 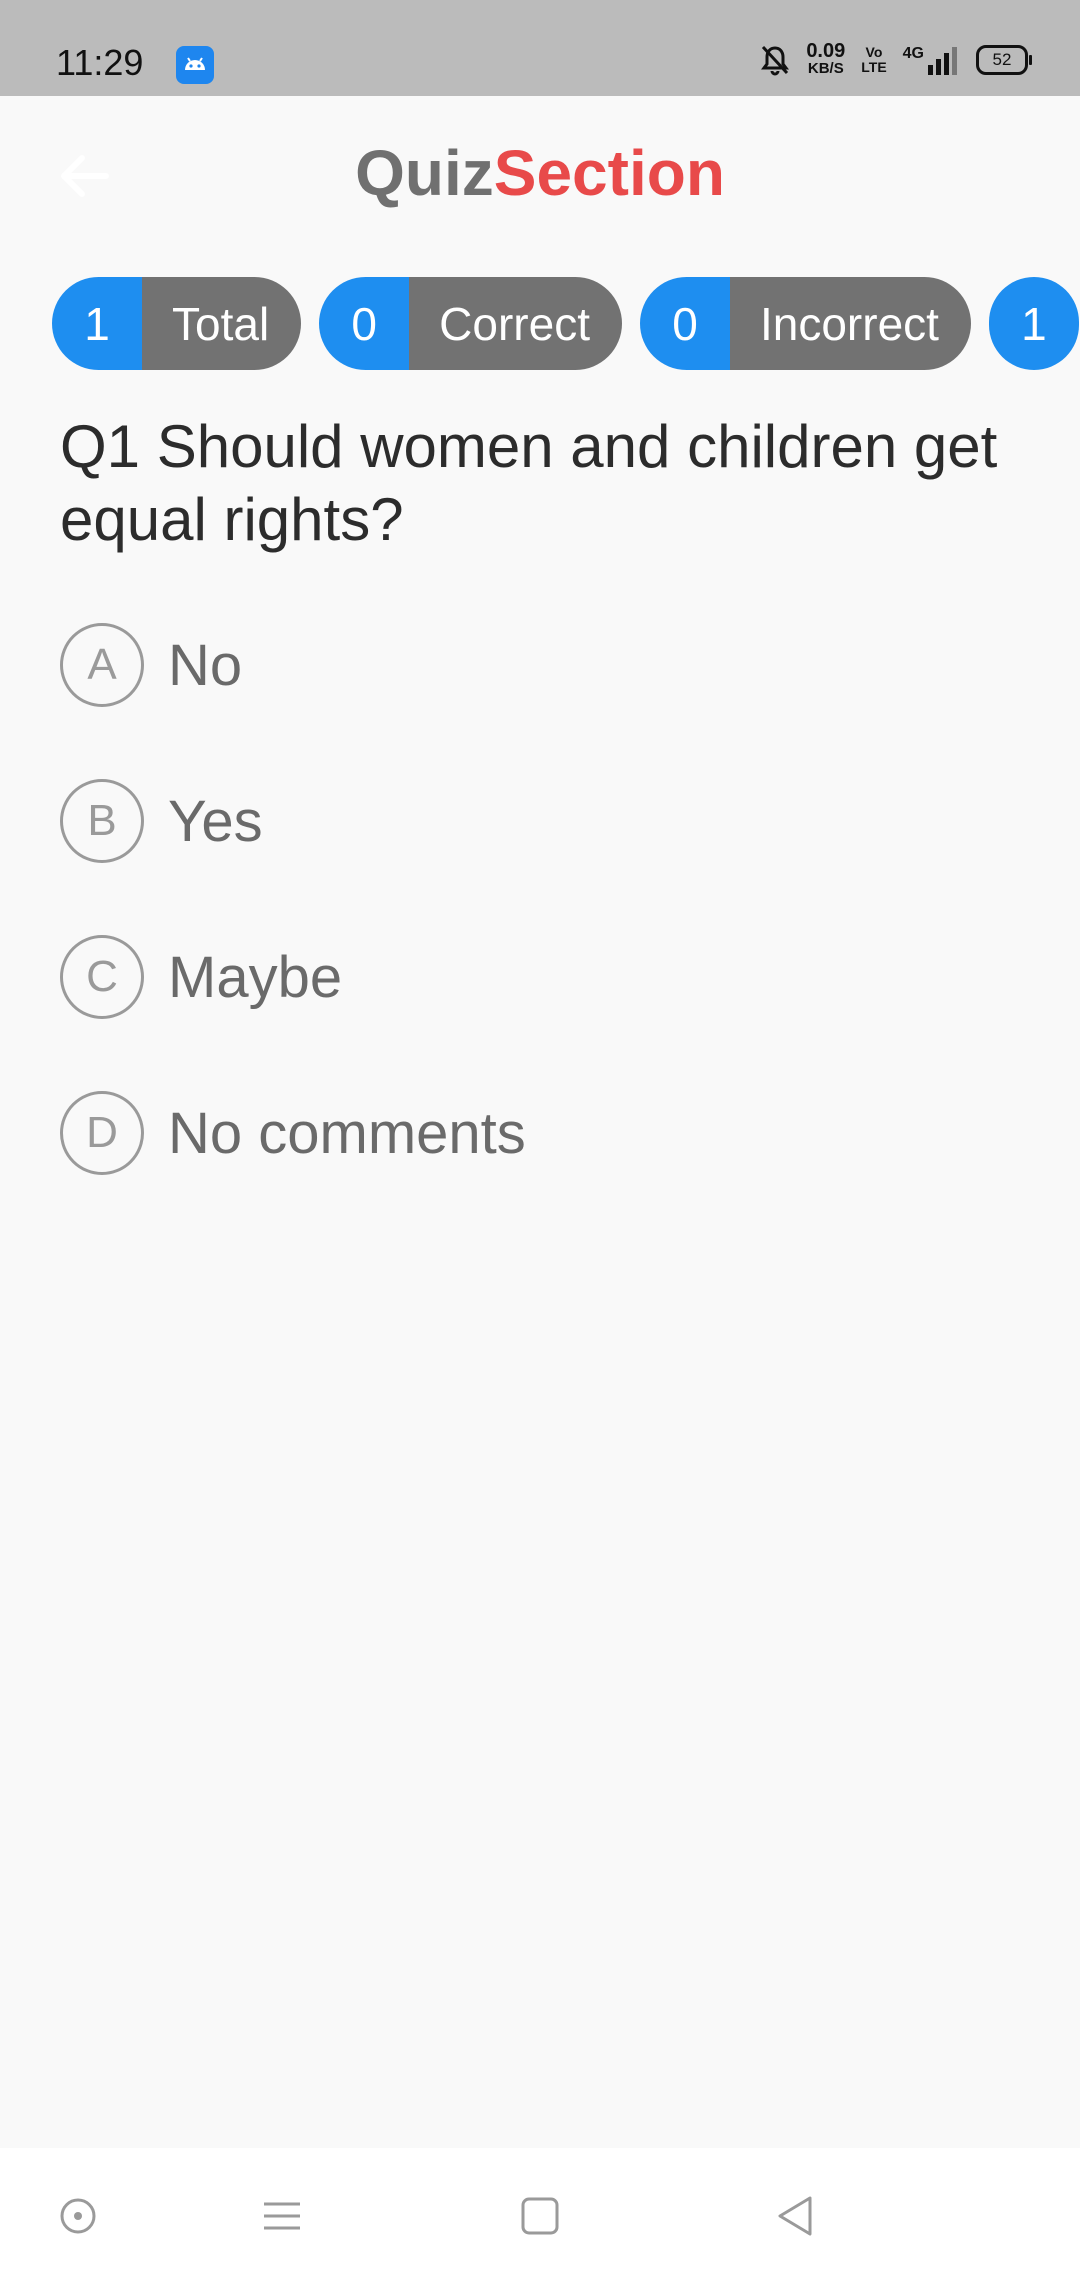 What do you see at coordinates (942, 61) in the screenshot?
I see `signal-bars-icon` at bounding box center [942, 61].